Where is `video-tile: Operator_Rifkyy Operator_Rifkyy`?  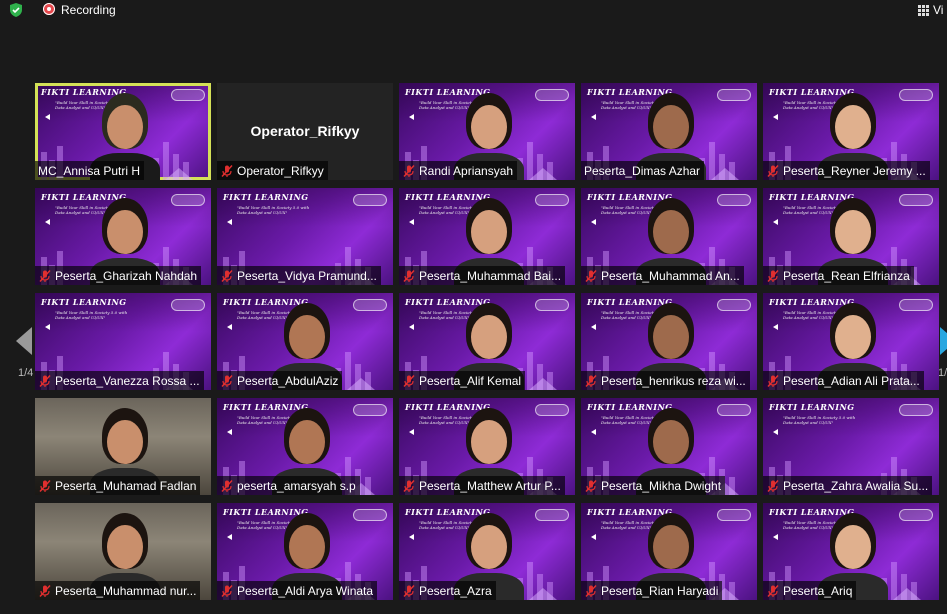 video-tile: Operator_Rifkyy Operator_Rifkyy is located at coordinates (305, 131).